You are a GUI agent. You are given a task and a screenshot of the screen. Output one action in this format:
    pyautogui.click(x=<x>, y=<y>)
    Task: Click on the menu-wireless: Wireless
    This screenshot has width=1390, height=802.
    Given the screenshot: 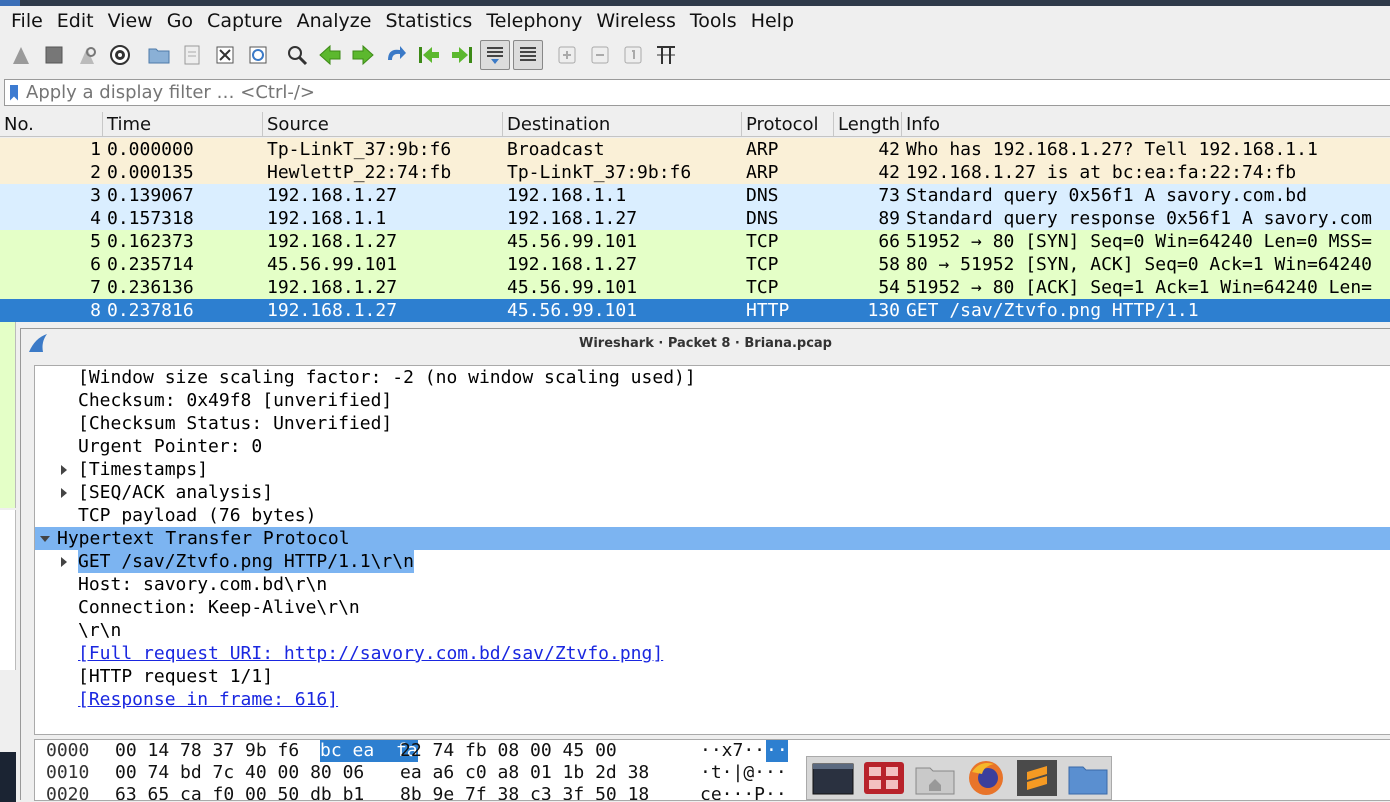 What is the action you would take?
    pyautogui.click(x=636, y=21)
    